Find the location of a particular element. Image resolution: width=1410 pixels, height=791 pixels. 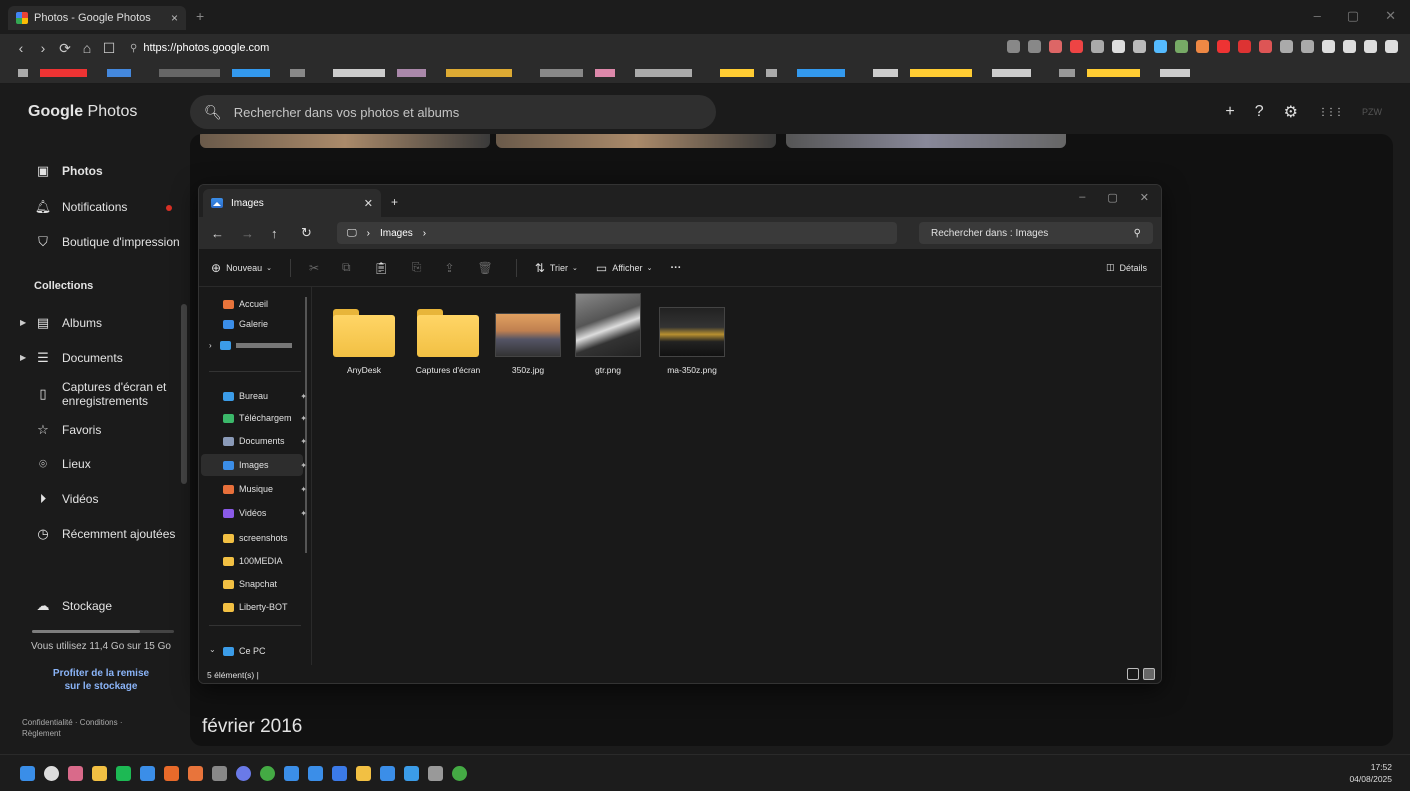

breadcrumb: 🖵︎ › Images › is located at coordinates (617, 233).